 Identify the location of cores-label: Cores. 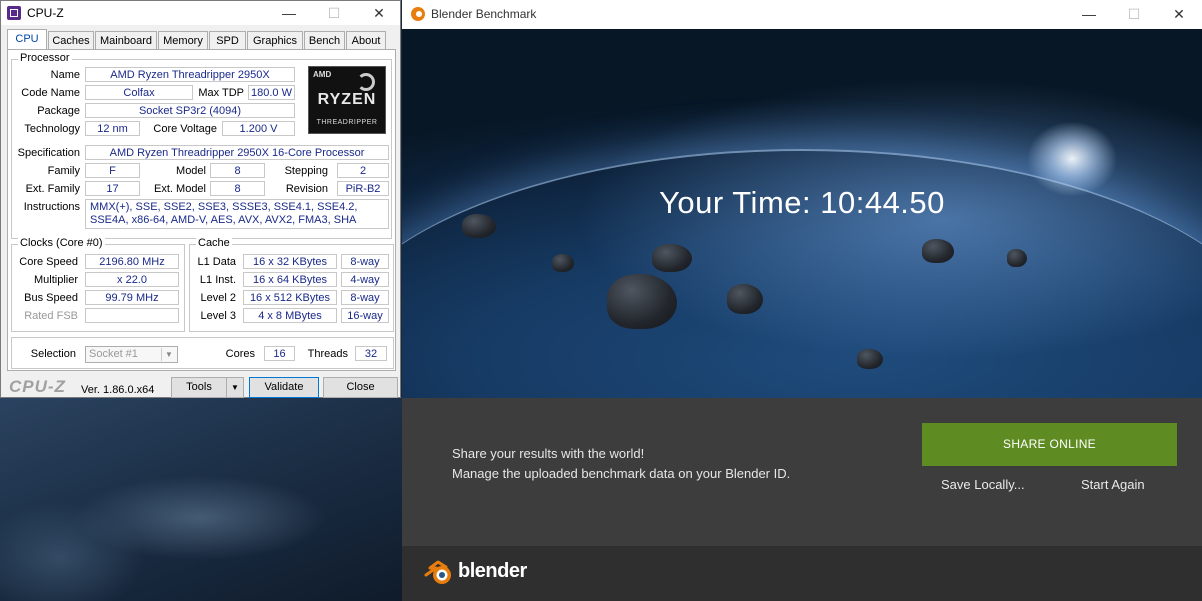
(240, 354).